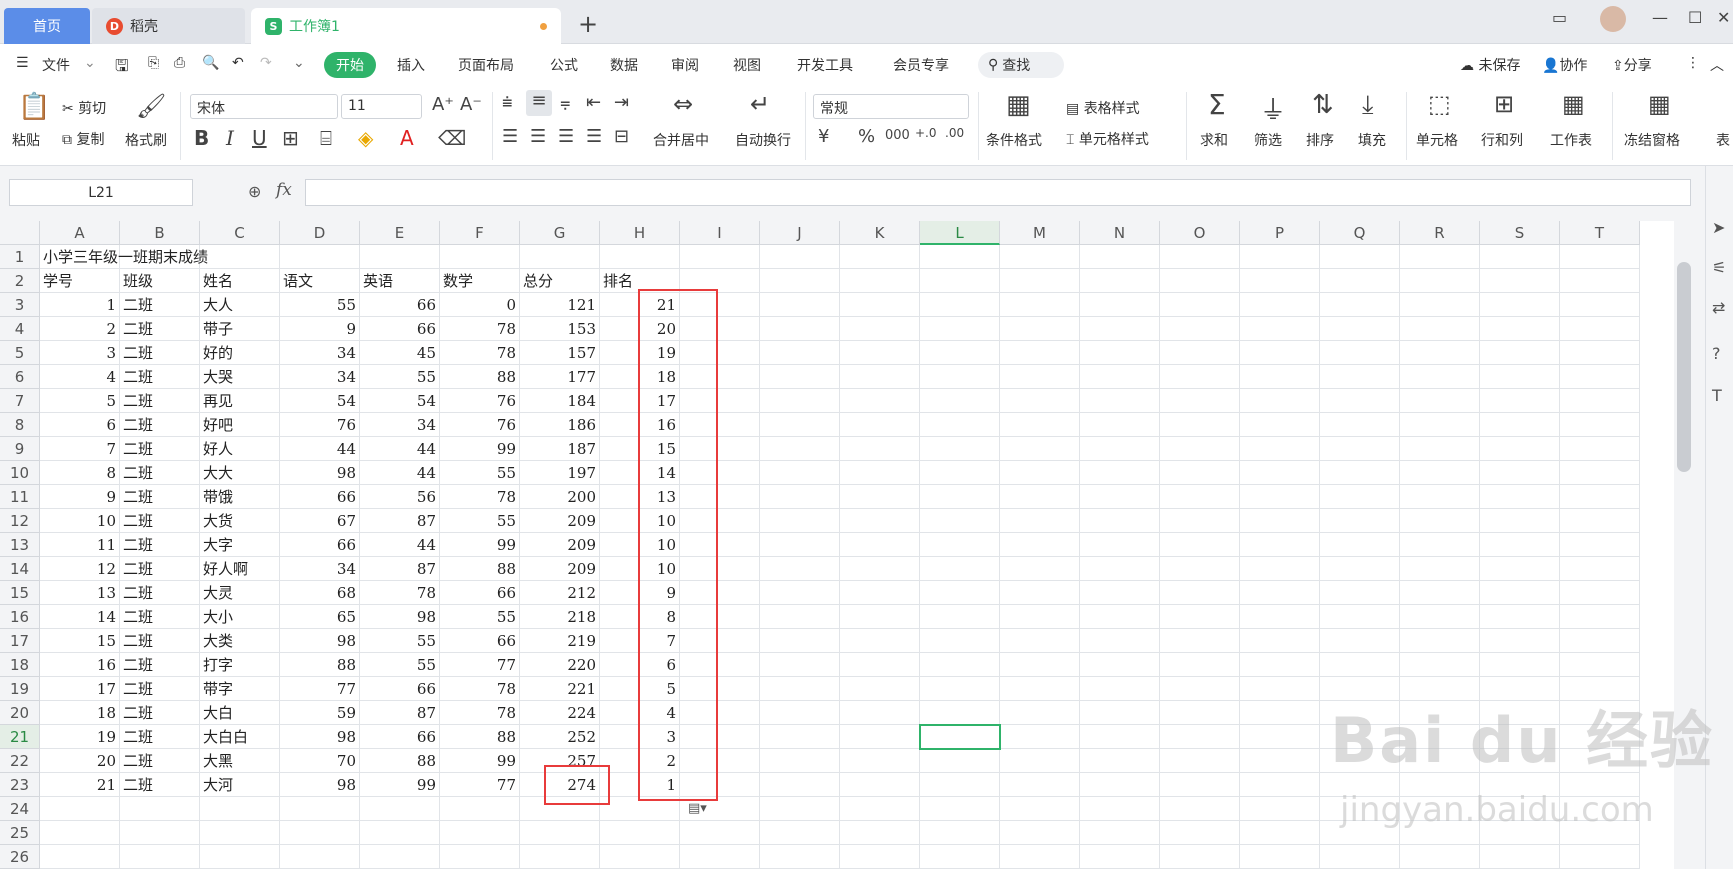 This screenshot has width=1733, height=869. What do you see at coordinates (480, 689) in the screenshot?
I see `table-cell: 78` at bounding box center [480, 689].